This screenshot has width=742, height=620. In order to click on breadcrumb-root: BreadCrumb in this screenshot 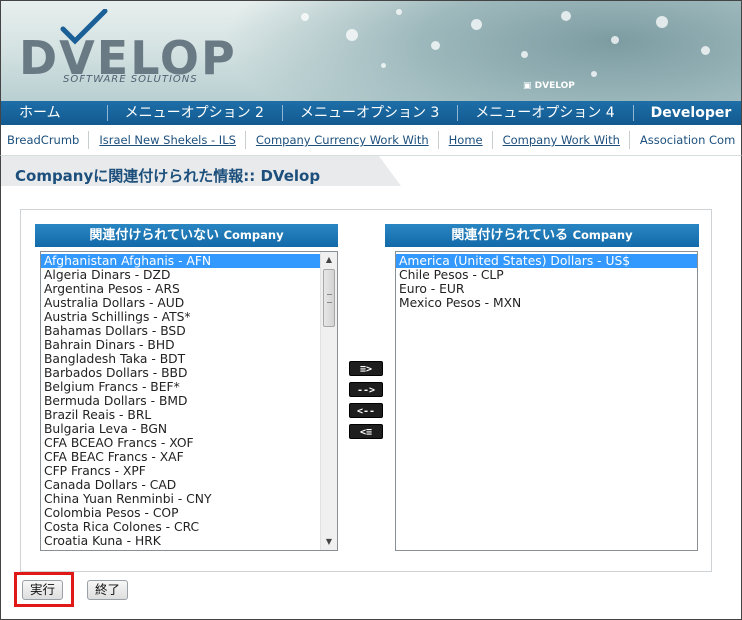, I will do `click(43, 140)`.